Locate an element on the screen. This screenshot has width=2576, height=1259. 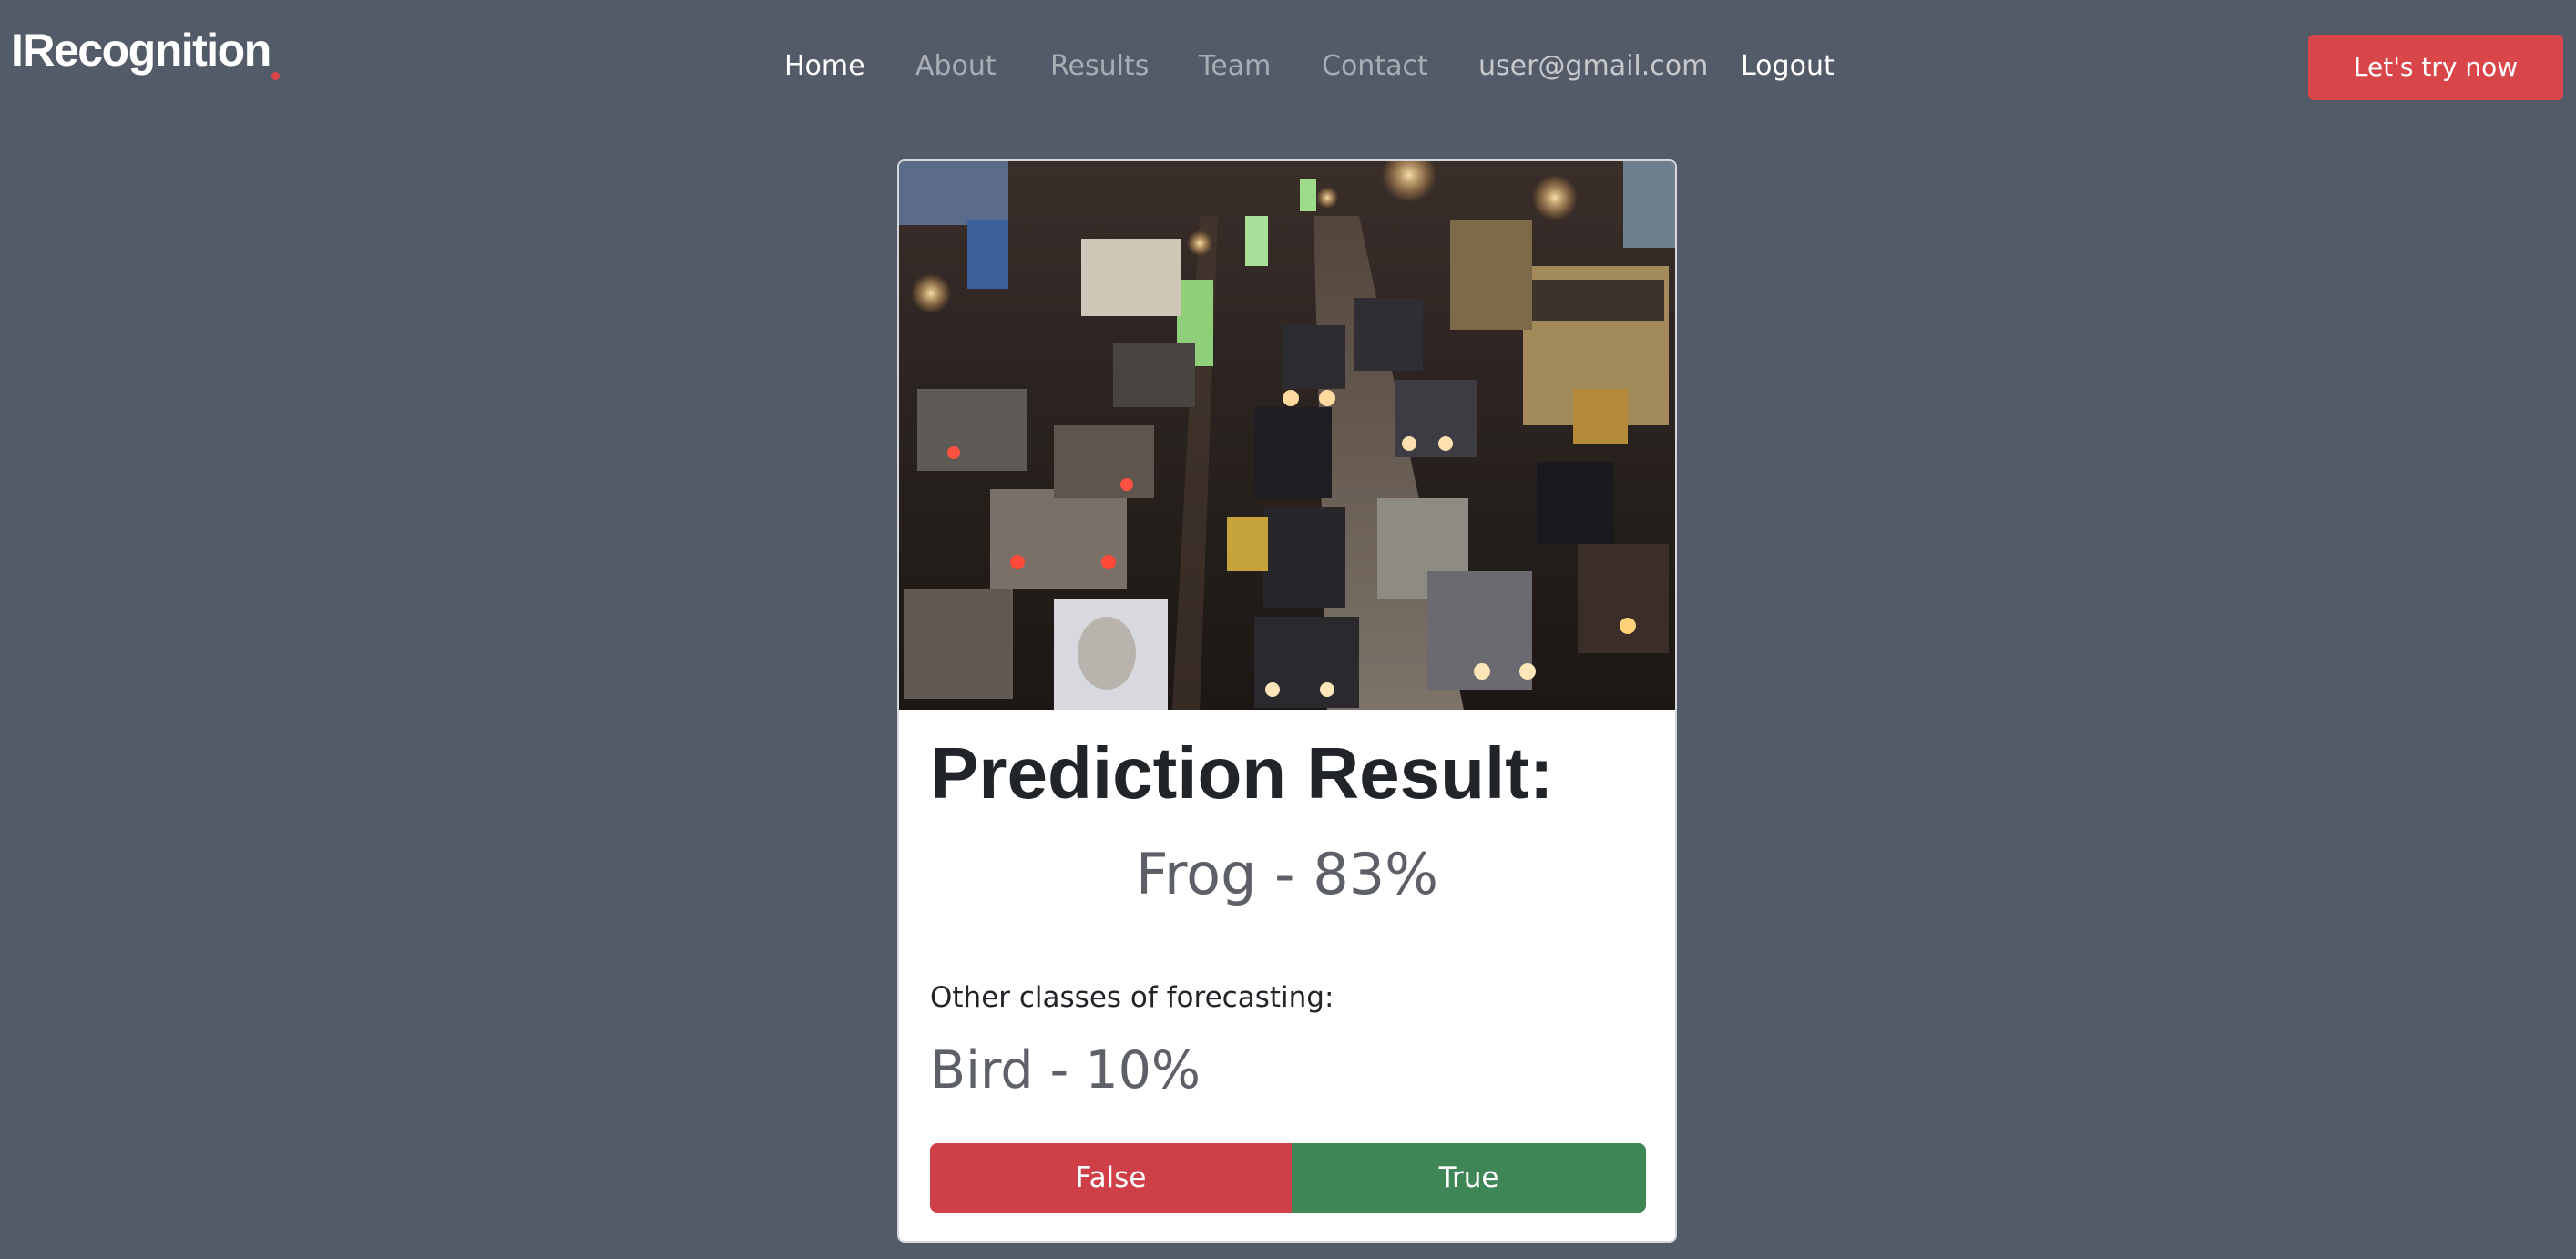
nav-results: Results is located at coordinates (1100, 66).